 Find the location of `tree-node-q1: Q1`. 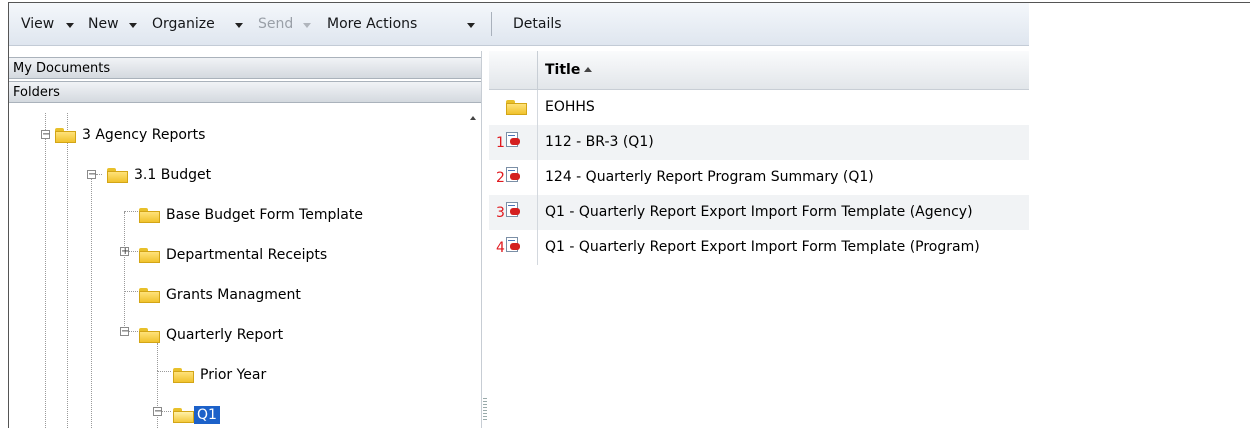

tree-node-q1: Q1 is located at coordinates (196, 415).